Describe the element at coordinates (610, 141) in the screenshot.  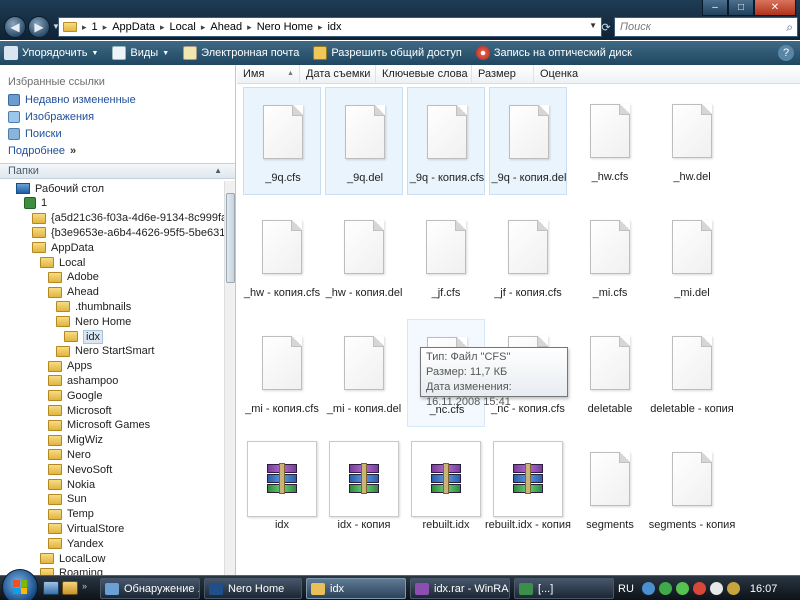
I see `file-item: _hw.cfs` at that location.